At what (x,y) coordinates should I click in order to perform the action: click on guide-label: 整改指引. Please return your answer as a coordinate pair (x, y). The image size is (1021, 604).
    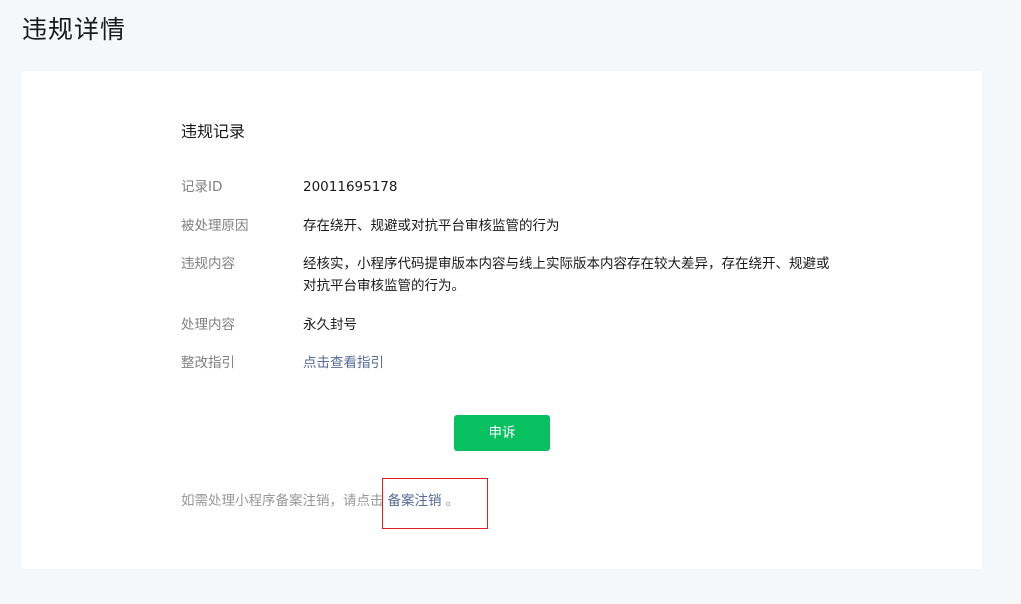
    Looking at the image, I should click on (208, 363).